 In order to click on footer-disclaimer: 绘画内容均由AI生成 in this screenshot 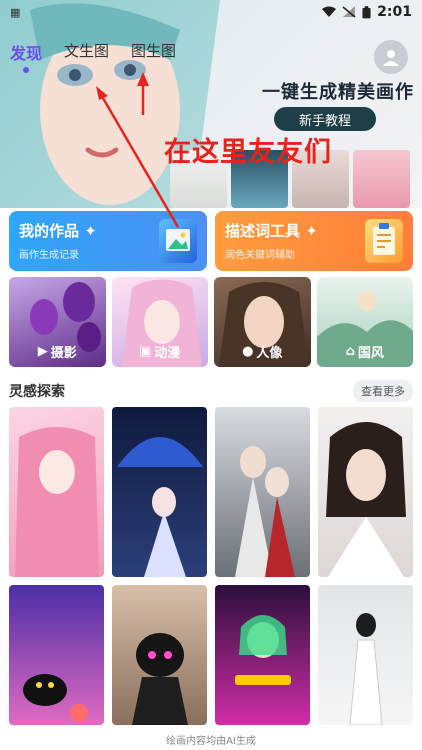, I will do `click(211, 741)`.